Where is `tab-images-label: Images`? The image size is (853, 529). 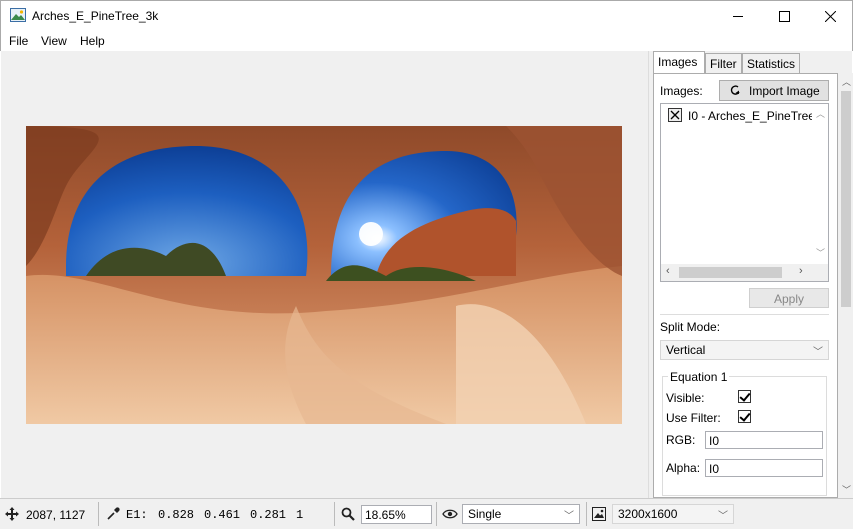
tab-images-label: Images is located at coordinates (678, 62).